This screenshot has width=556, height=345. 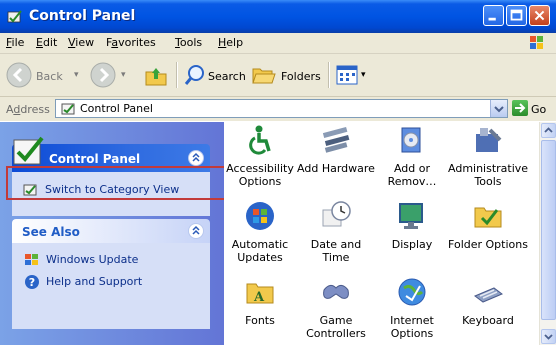 I want to click on item-date-and-time: Date and Time, so click(x=336, y=232).